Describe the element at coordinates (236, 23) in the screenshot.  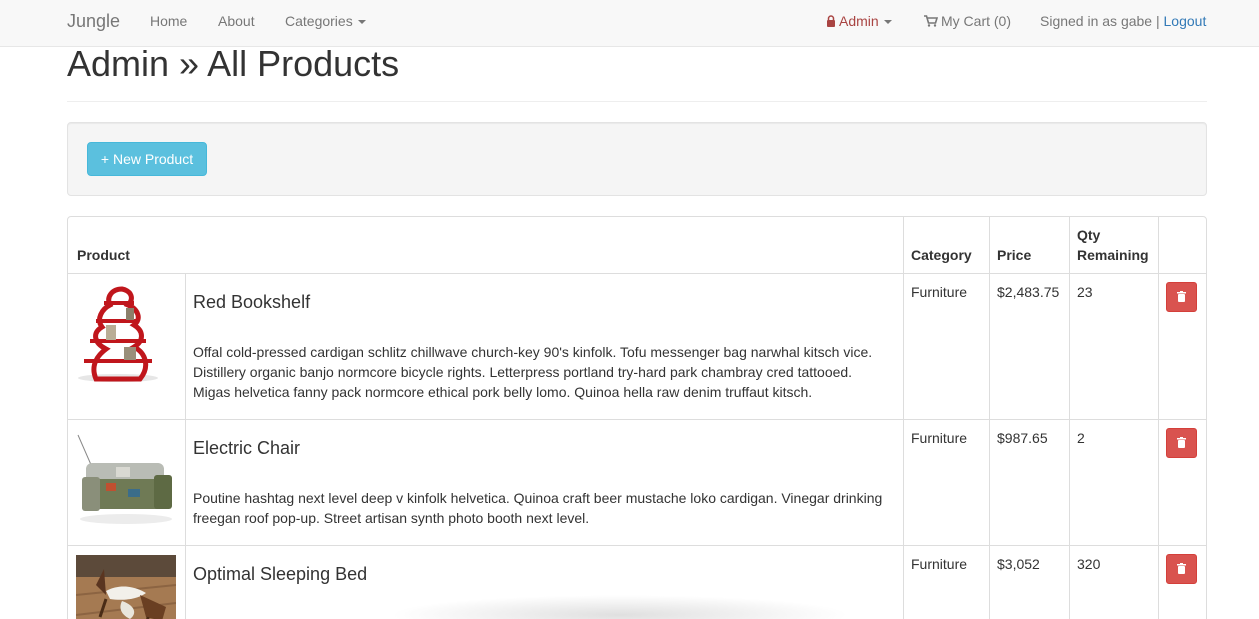
I see `nav-about-link: About` at that location.